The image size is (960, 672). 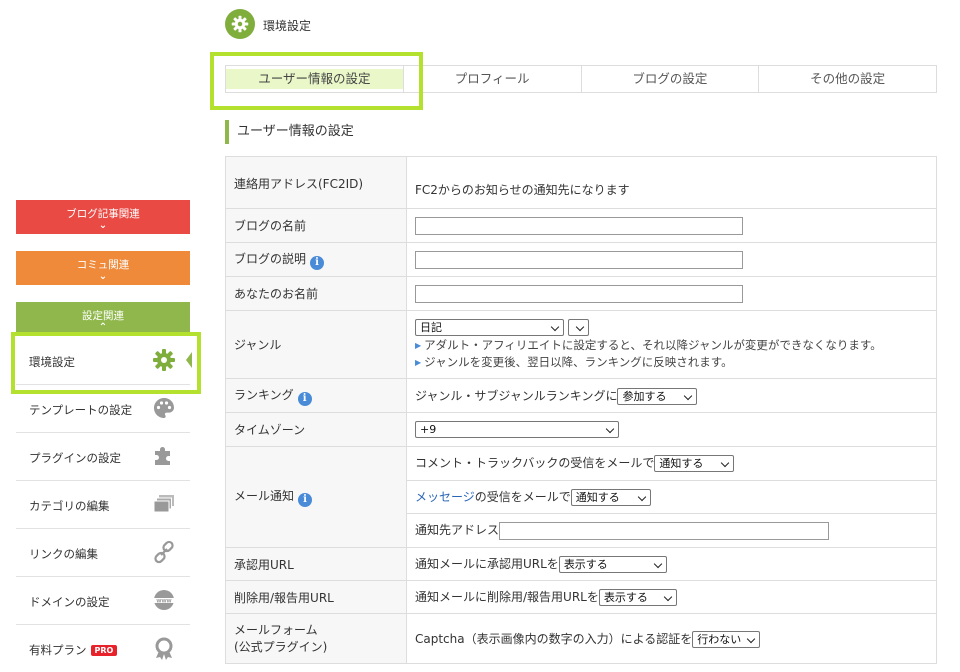 What do you see at coordinates (103, 327) in the screenshot?
I see `chevron-up-icon: ⌃` at bounding box center [103, 327].